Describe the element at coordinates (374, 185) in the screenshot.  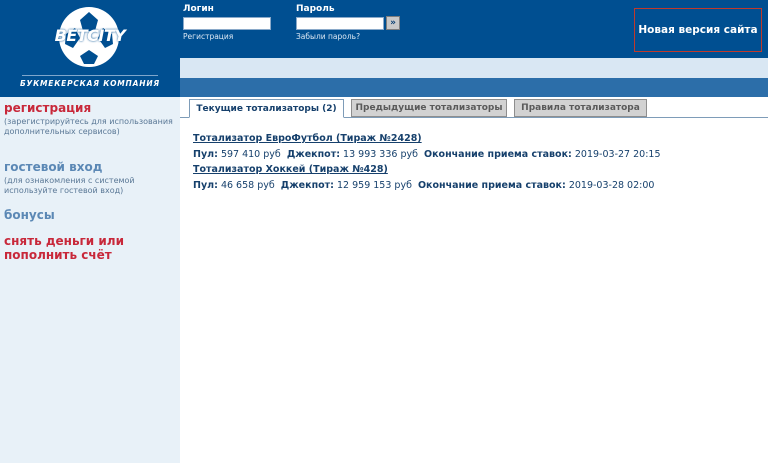
I see `jackpot-value: 12 959 153 руб` at that location.